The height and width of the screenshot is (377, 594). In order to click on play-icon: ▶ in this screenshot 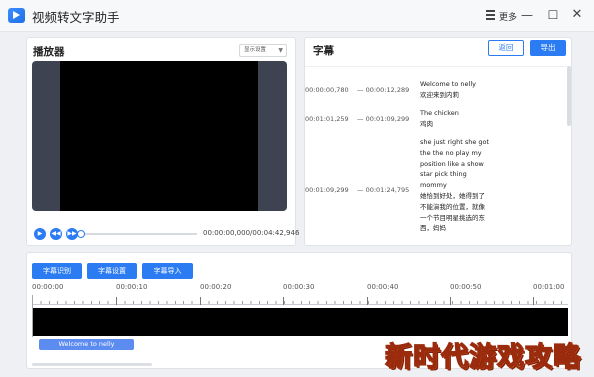, I will do `click(40, 233)`.